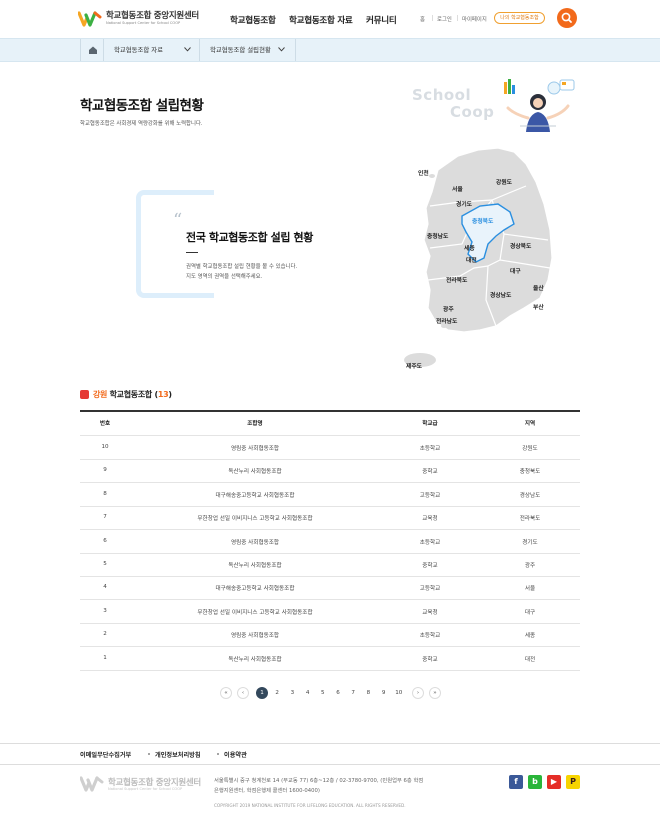 The image size is (660, 828). What do you see at coordinates (399, 693) in the screenshot?
I see `pagination-page-10: 10` at bounding box center [399, 693].